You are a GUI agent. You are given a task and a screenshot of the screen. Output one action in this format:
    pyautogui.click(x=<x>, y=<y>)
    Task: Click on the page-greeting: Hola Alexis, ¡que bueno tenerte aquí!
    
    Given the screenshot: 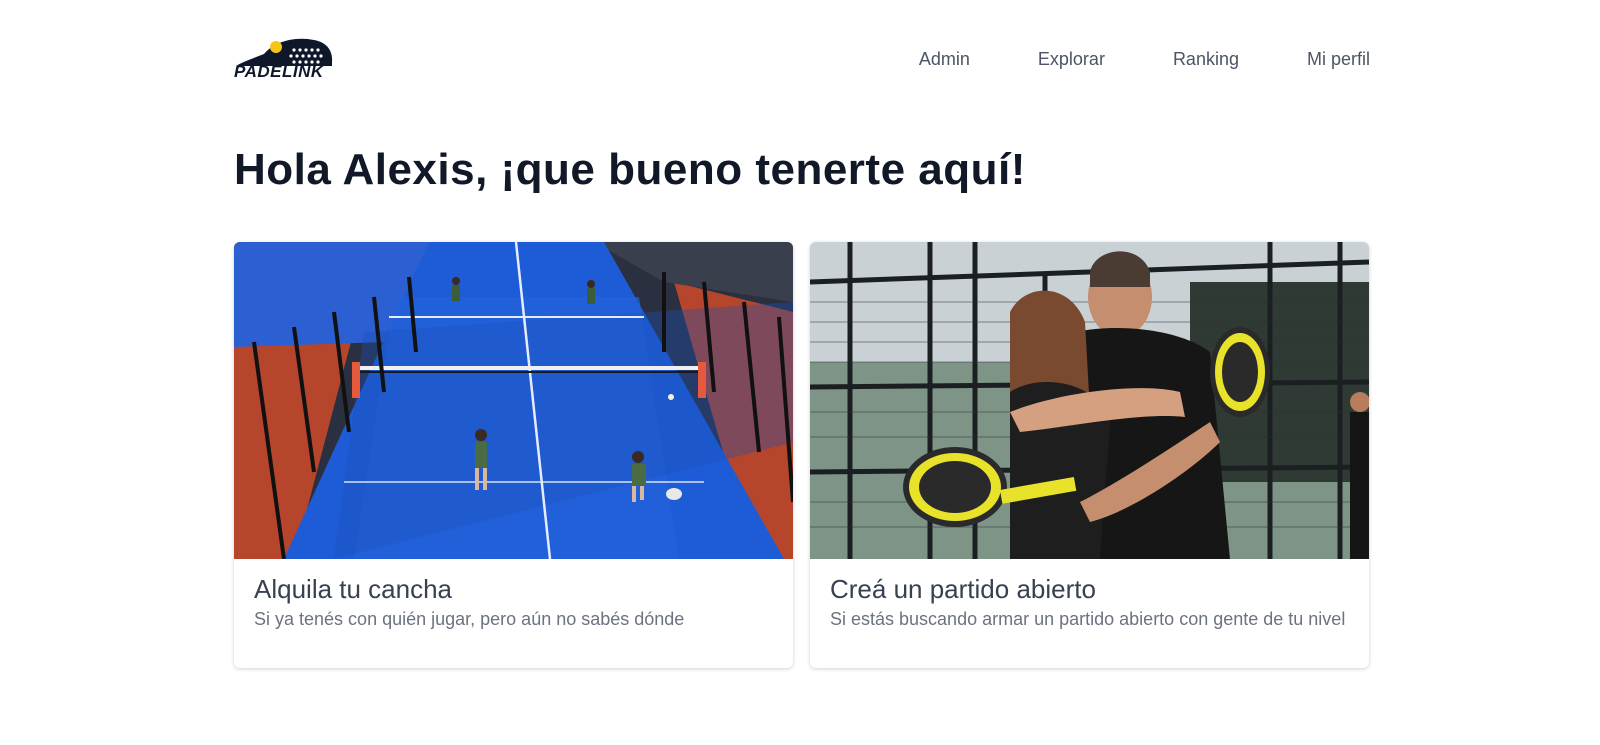 What is the action you would take?
    pyautogui.click(x=630, y=169)
    